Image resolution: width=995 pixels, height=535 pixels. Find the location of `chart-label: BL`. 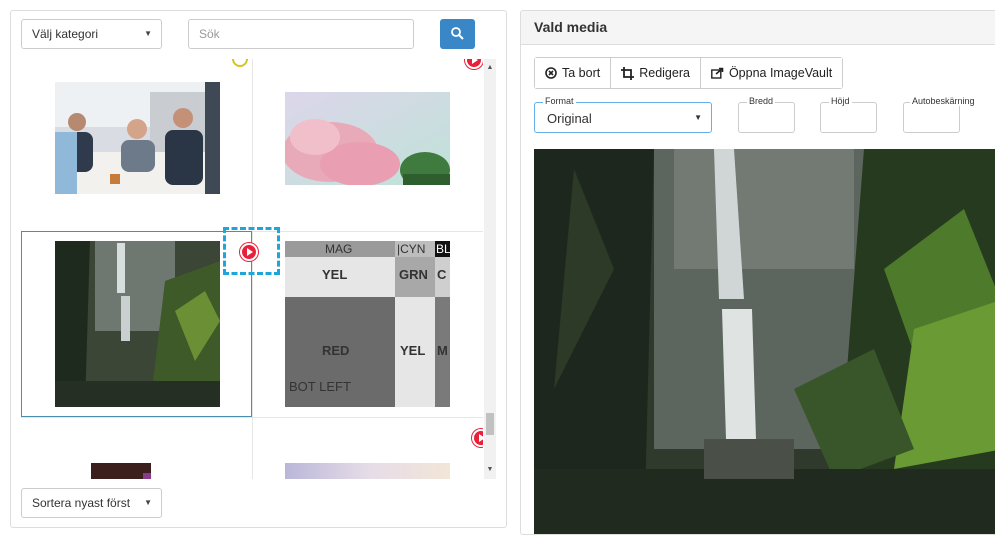

chart-label: BL is located at coordinates (443, 249).